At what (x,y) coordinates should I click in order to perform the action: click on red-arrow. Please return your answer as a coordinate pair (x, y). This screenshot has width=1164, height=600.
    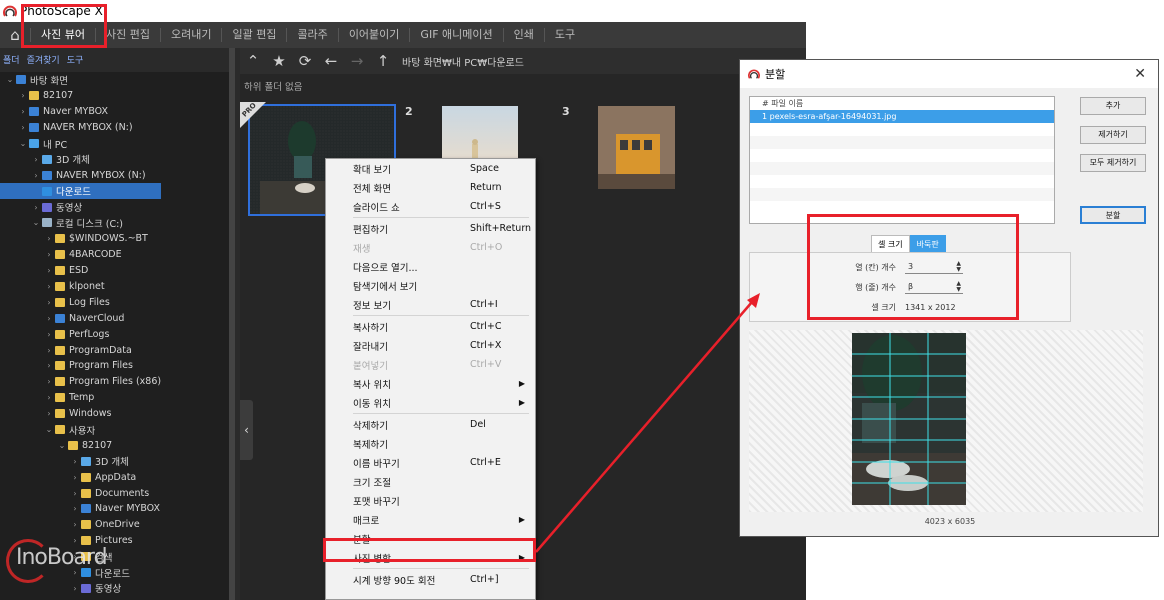
    Looking at the image, I should click on (647, 423).